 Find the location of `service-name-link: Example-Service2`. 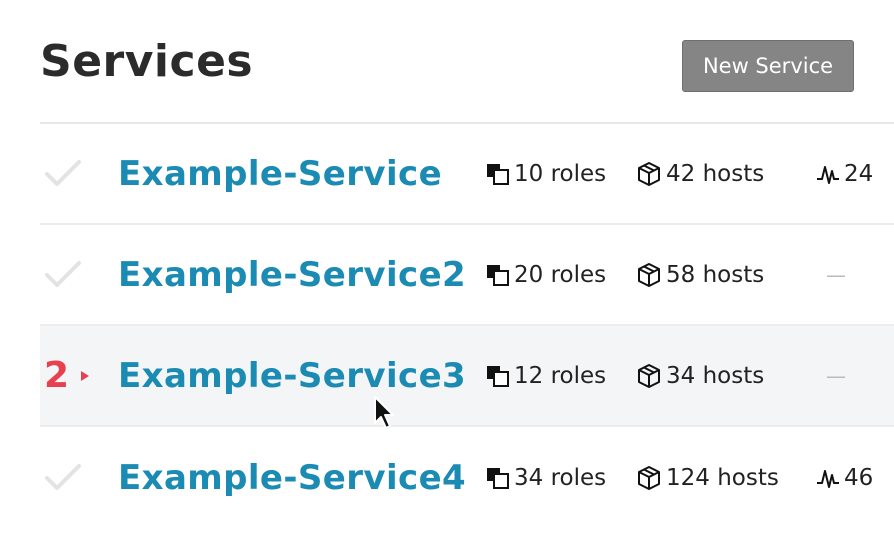

service-name-link: Example-Service2 is located at coordinates (292, 274).